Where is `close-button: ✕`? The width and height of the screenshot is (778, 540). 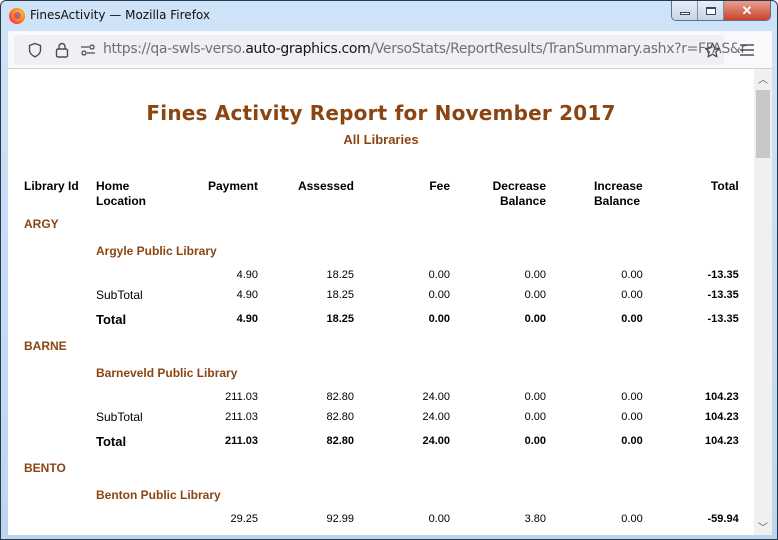
close-button: ✕ is located at coordinates (747, 10).